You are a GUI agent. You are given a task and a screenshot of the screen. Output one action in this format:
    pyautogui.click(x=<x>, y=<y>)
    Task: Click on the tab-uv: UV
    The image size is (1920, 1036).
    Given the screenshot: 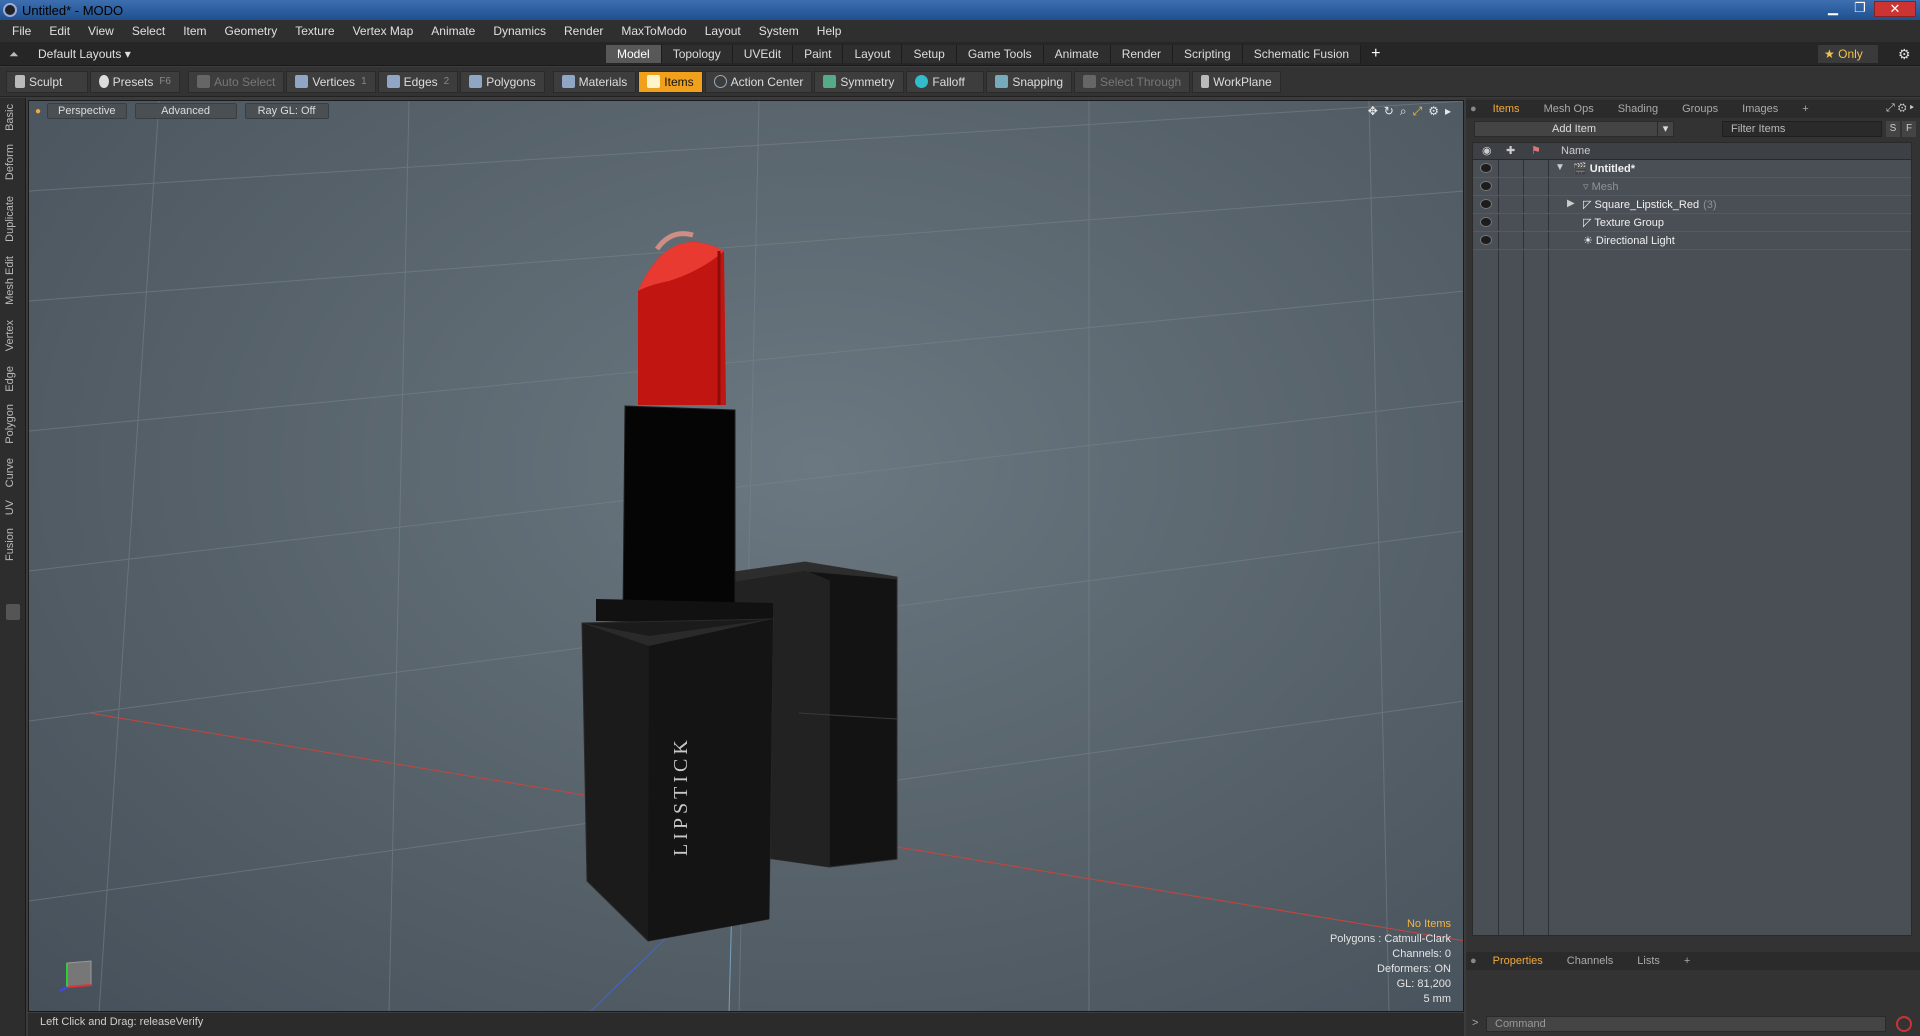 What is the action you would take?
    pyautogui.click(x=13, y=507)
    